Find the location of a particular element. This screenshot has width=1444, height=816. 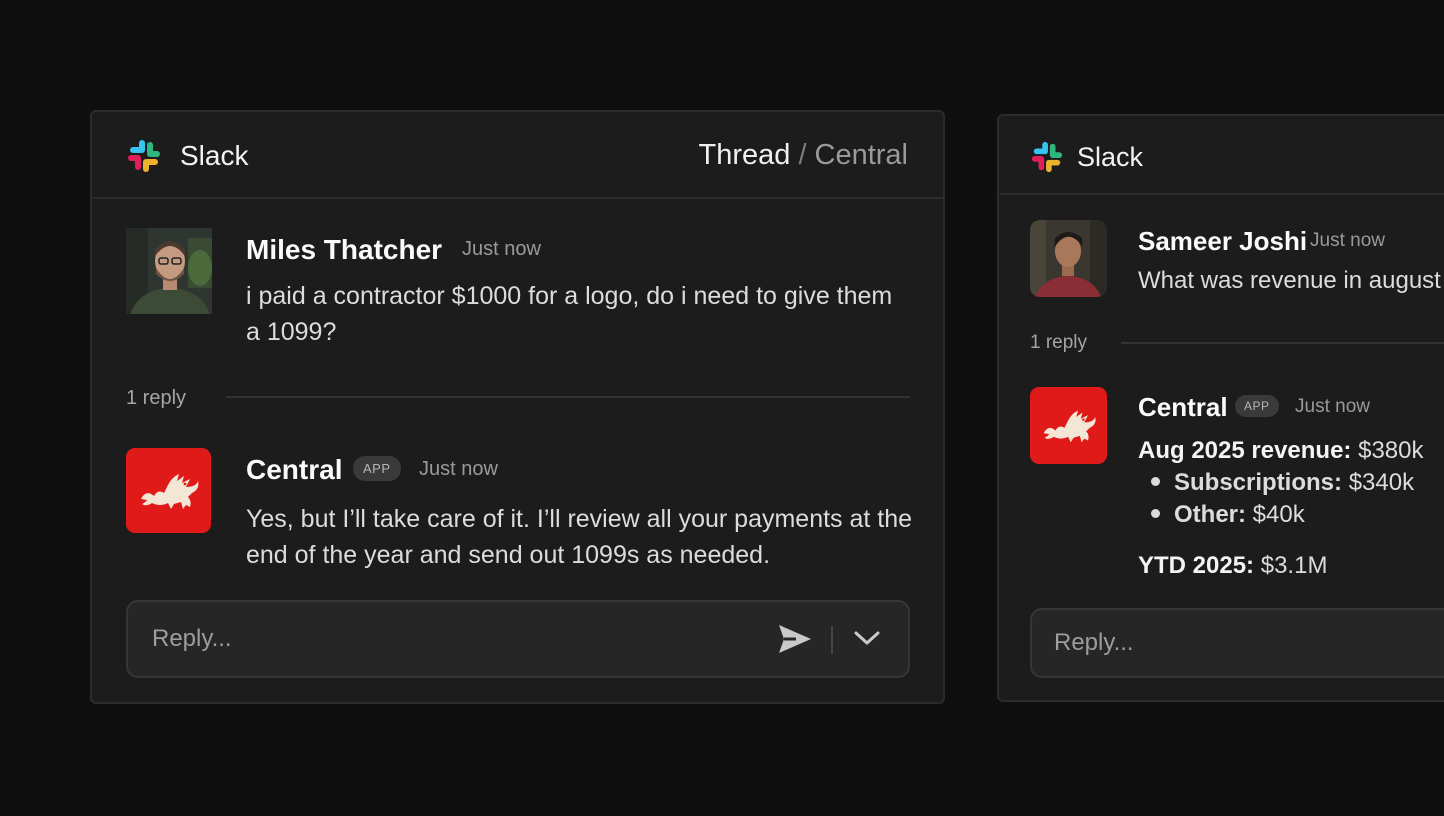

message-text: What was revenue in august is located at coordinates (1289, 280).